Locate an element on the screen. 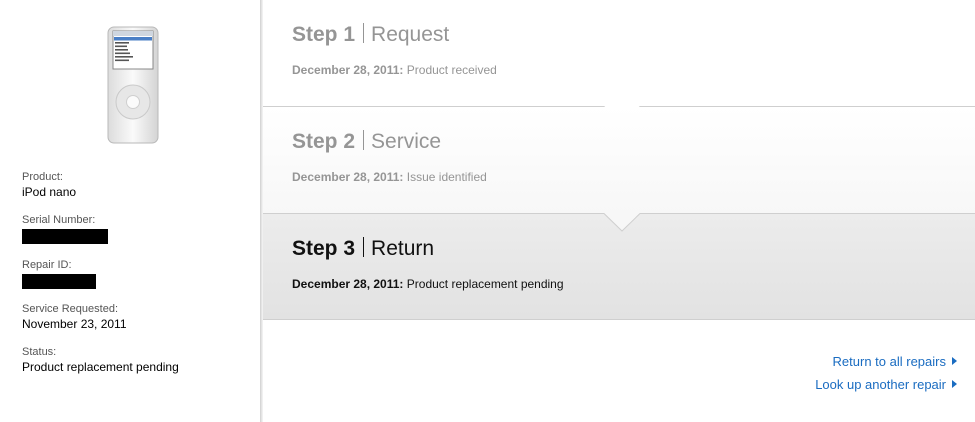 The width and height of the screenshot is (975, 422). product-label: Product: is located at coordinates (42, 177).